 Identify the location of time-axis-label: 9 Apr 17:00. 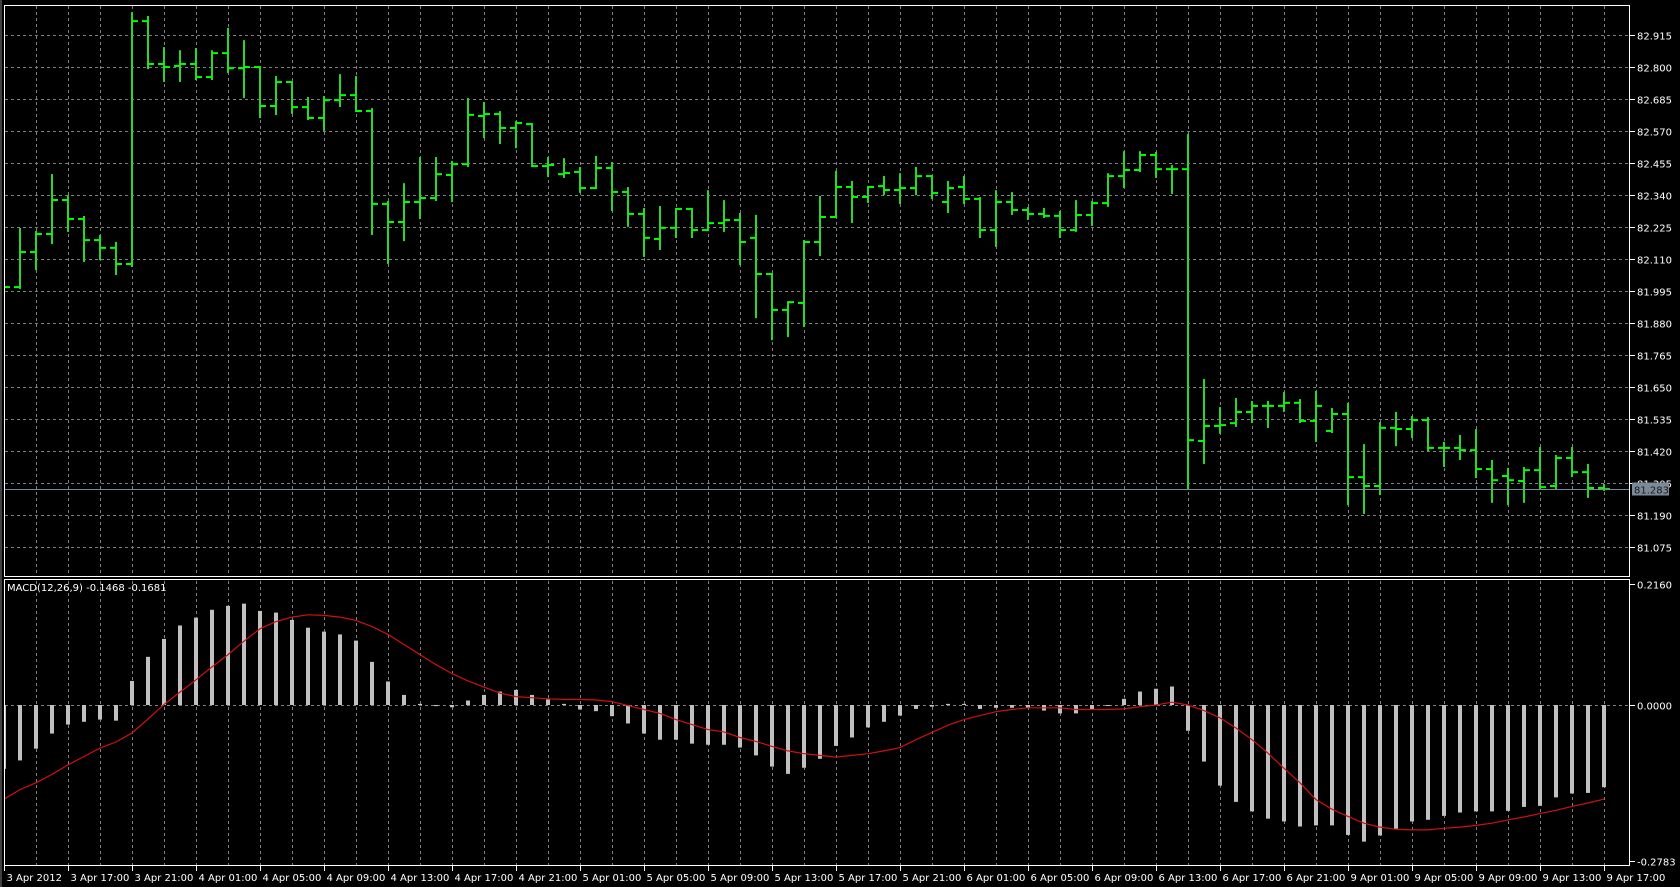
(1636, 878).